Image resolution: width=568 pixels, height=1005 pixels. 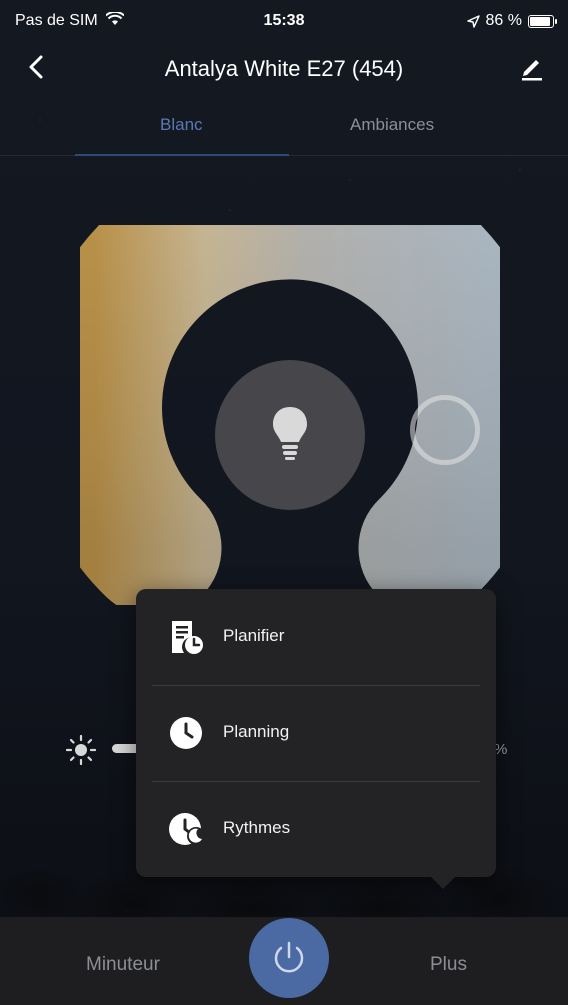 What do you see at coordinates (542, 21) in the screenshot?
I see `battery-icon` at bounding box center [542, 21].